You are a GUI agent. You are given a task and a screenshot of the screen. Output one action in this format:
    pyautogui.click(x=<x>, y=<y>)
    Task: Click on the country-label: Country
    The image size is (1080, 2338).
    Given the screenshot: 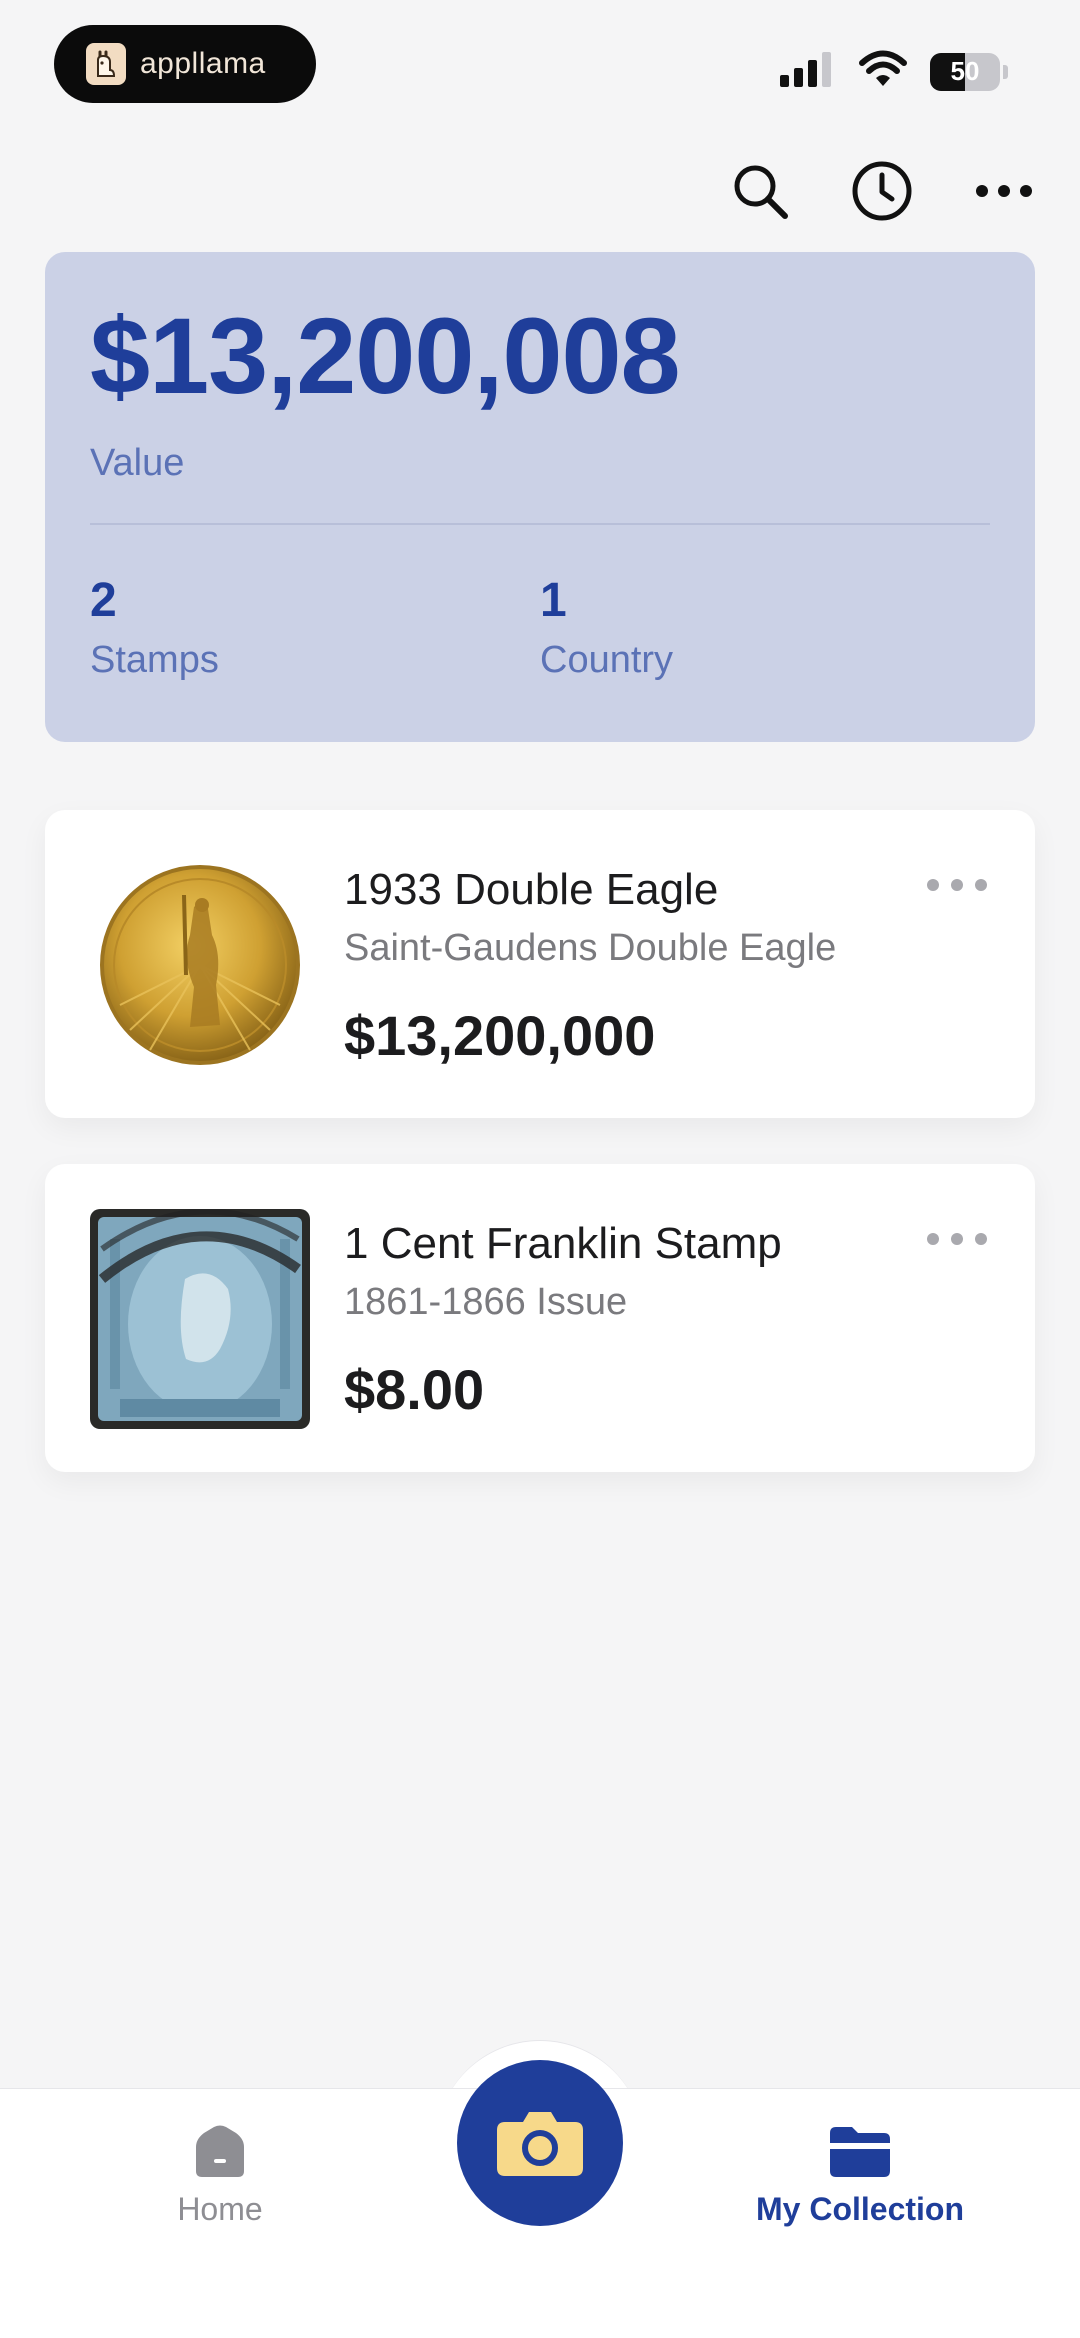 What is the action you would take?
    pyautogui.click(x=607, y=660)
    